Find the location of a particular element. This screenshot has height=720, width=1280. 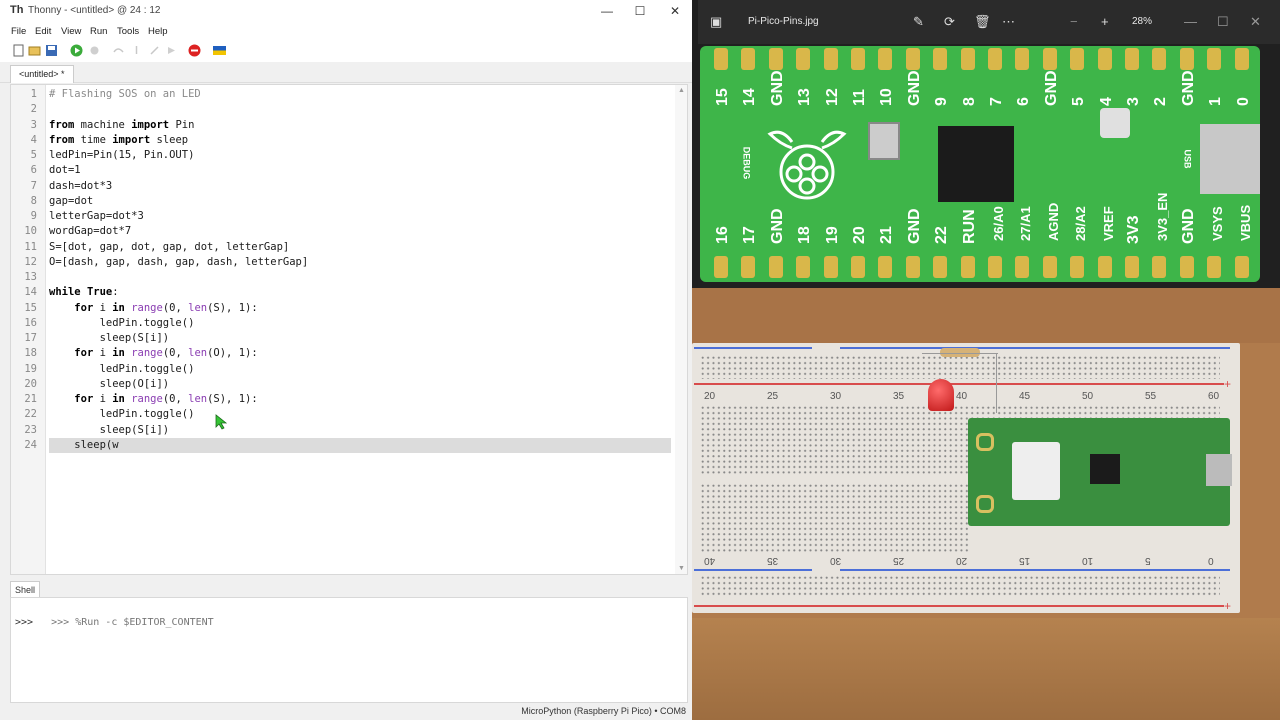

line-number: 12 is located at coordinates (30, 261).